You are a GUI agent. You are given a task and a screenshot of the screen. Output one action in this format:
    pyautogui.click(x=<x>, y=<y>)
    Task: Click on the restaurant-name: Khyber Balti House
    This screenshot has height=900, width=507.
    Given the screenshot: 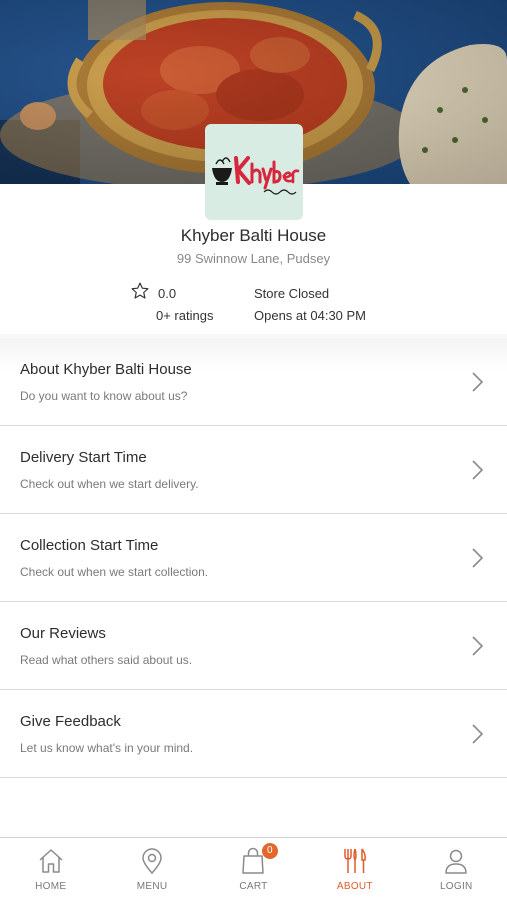 What is the action you would take?
    pyautogui.click(x=253, y=235)
    